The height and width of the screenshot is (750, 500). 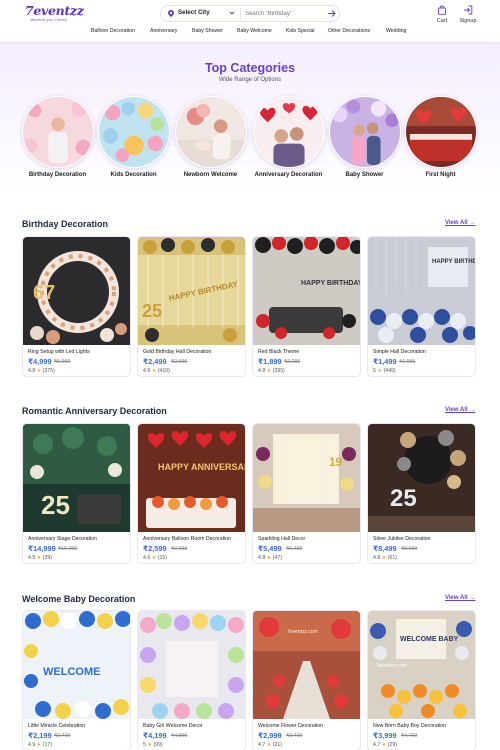 What do you see at coordinates (331, 13) in the screenshot?
I see `arrow-right-icon` at bounding box center [331, 13].